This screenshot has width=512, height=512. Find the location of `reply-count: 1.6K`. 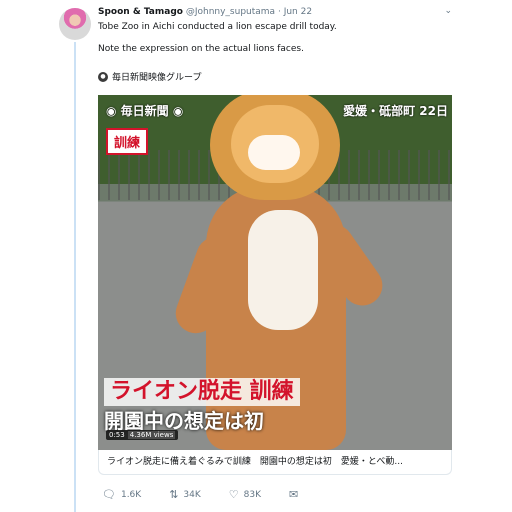

reply-count: 1.6K is located at coordinates (131, 494).